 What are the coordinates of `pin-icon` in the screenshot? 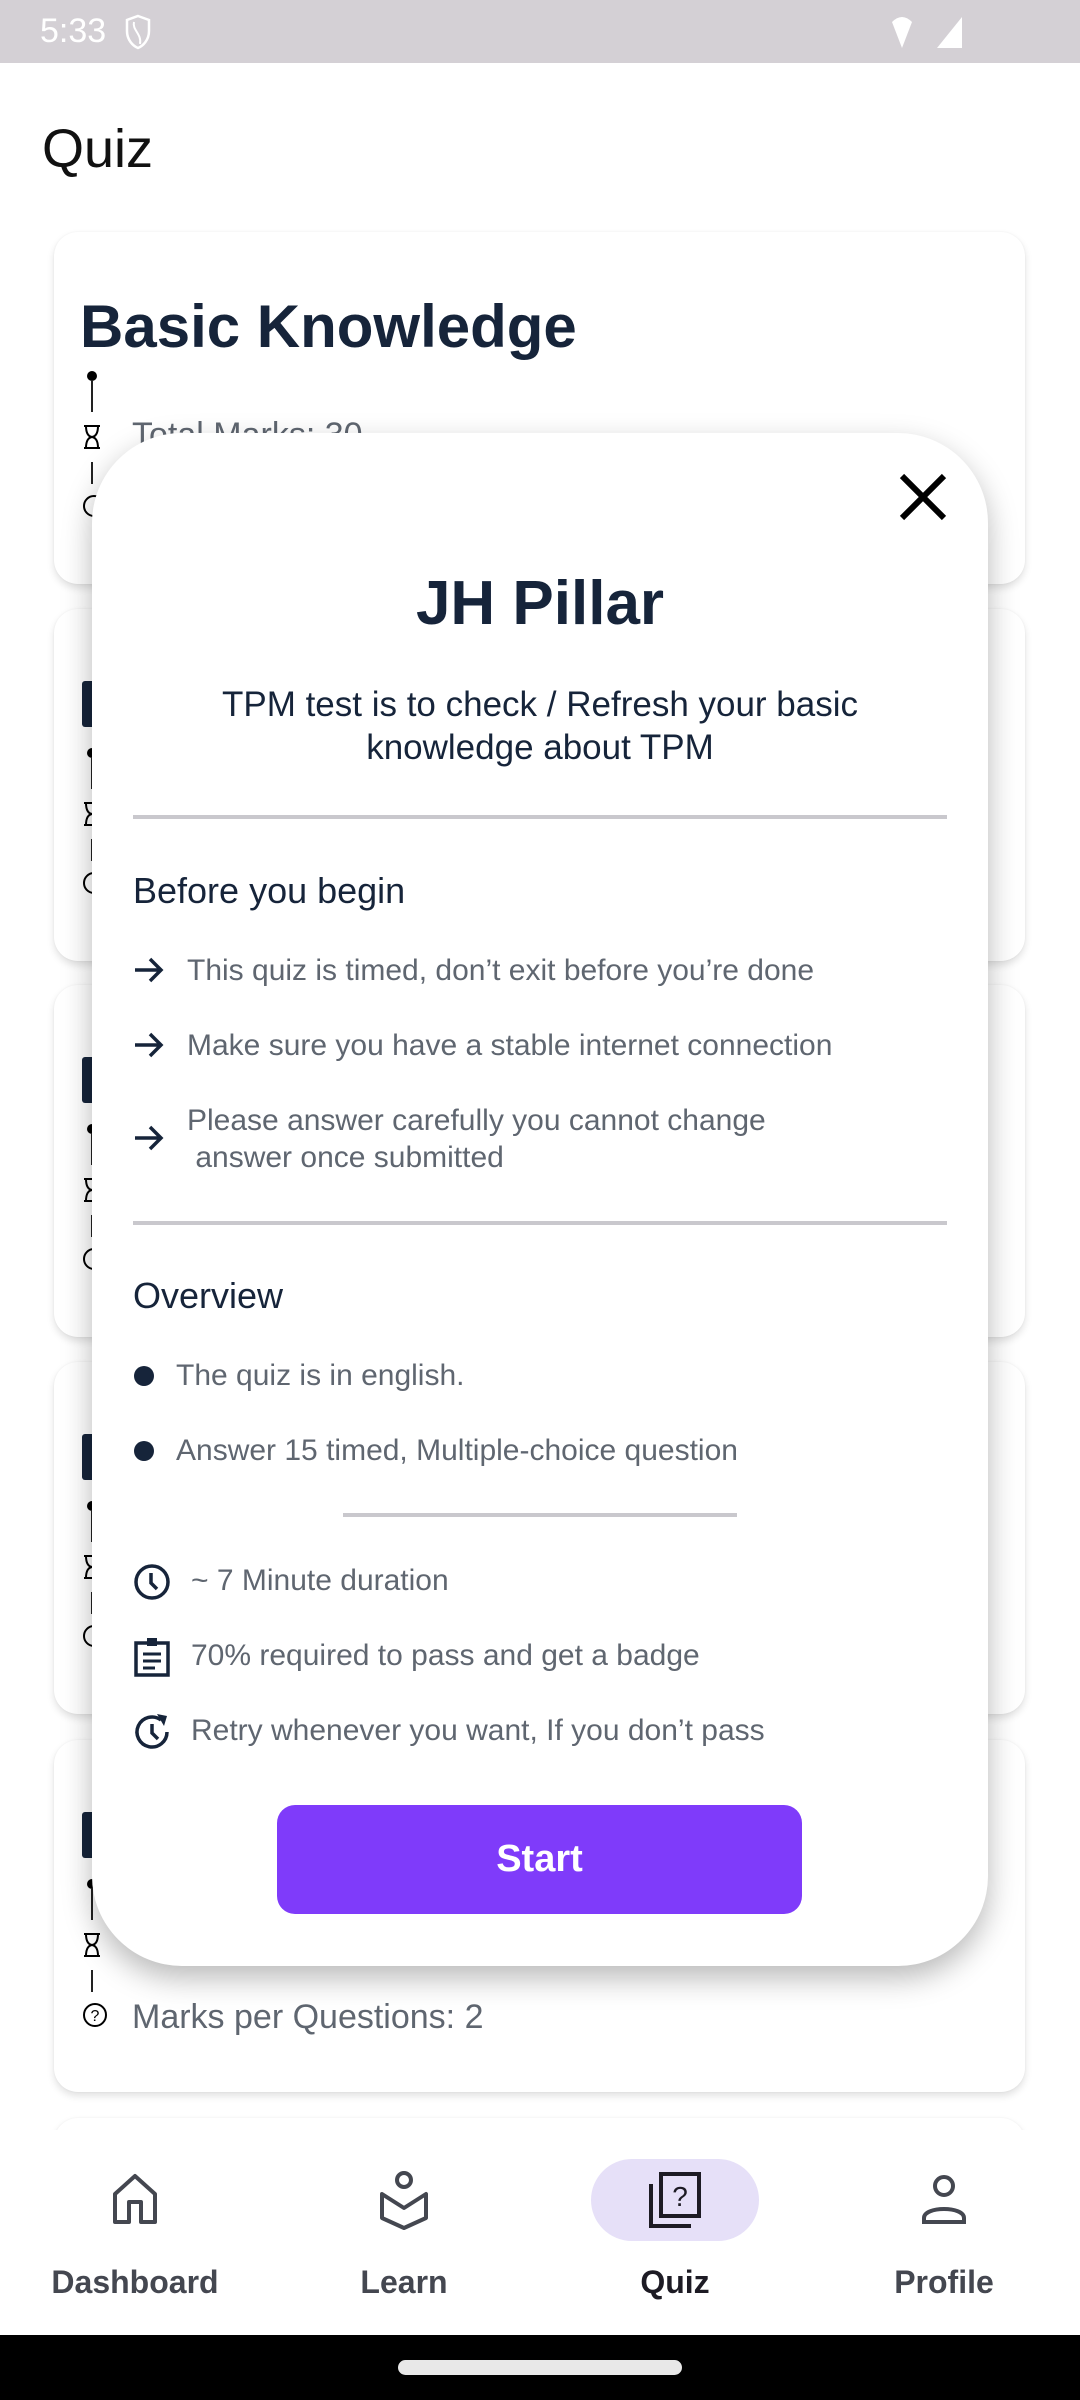 It's located at (92, 391).